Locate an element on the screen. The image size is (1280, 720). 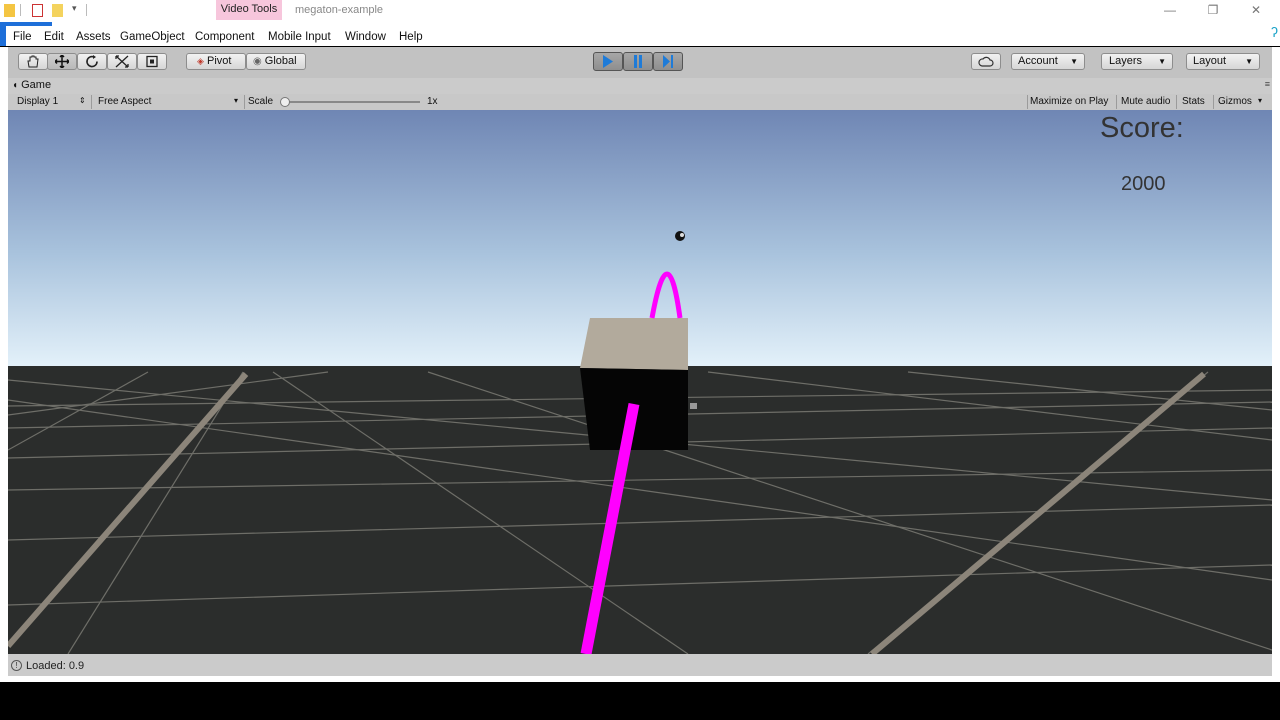
rect-transform-icon is located at coordinates (152, 61).